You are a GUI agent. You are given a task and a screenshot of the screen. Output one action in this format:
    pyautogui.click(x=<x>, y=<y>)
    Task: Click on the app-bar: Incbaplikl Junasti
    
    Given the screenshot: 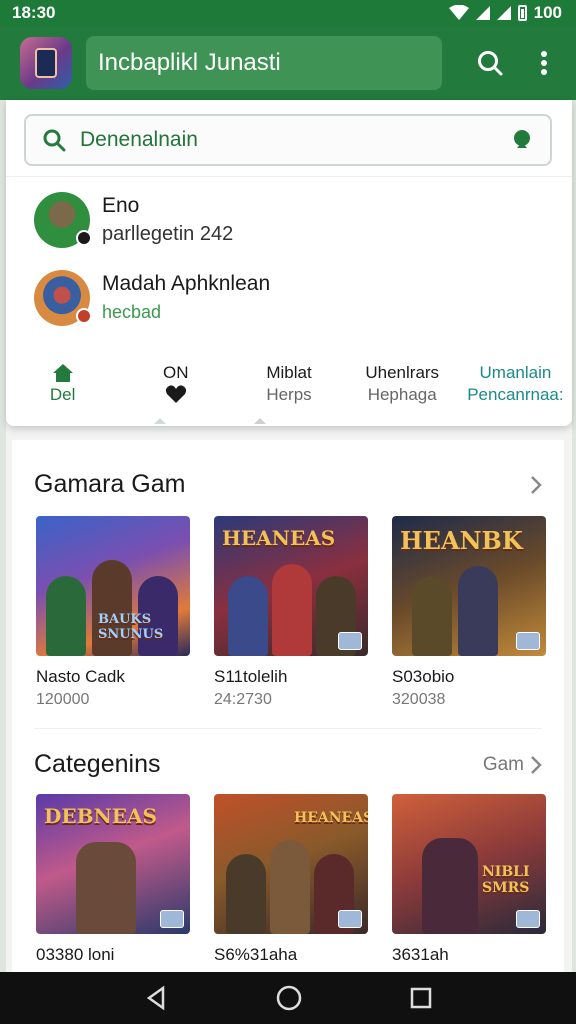 What is the action you would take?
    pyautogui.click(x=288, y=63)
    